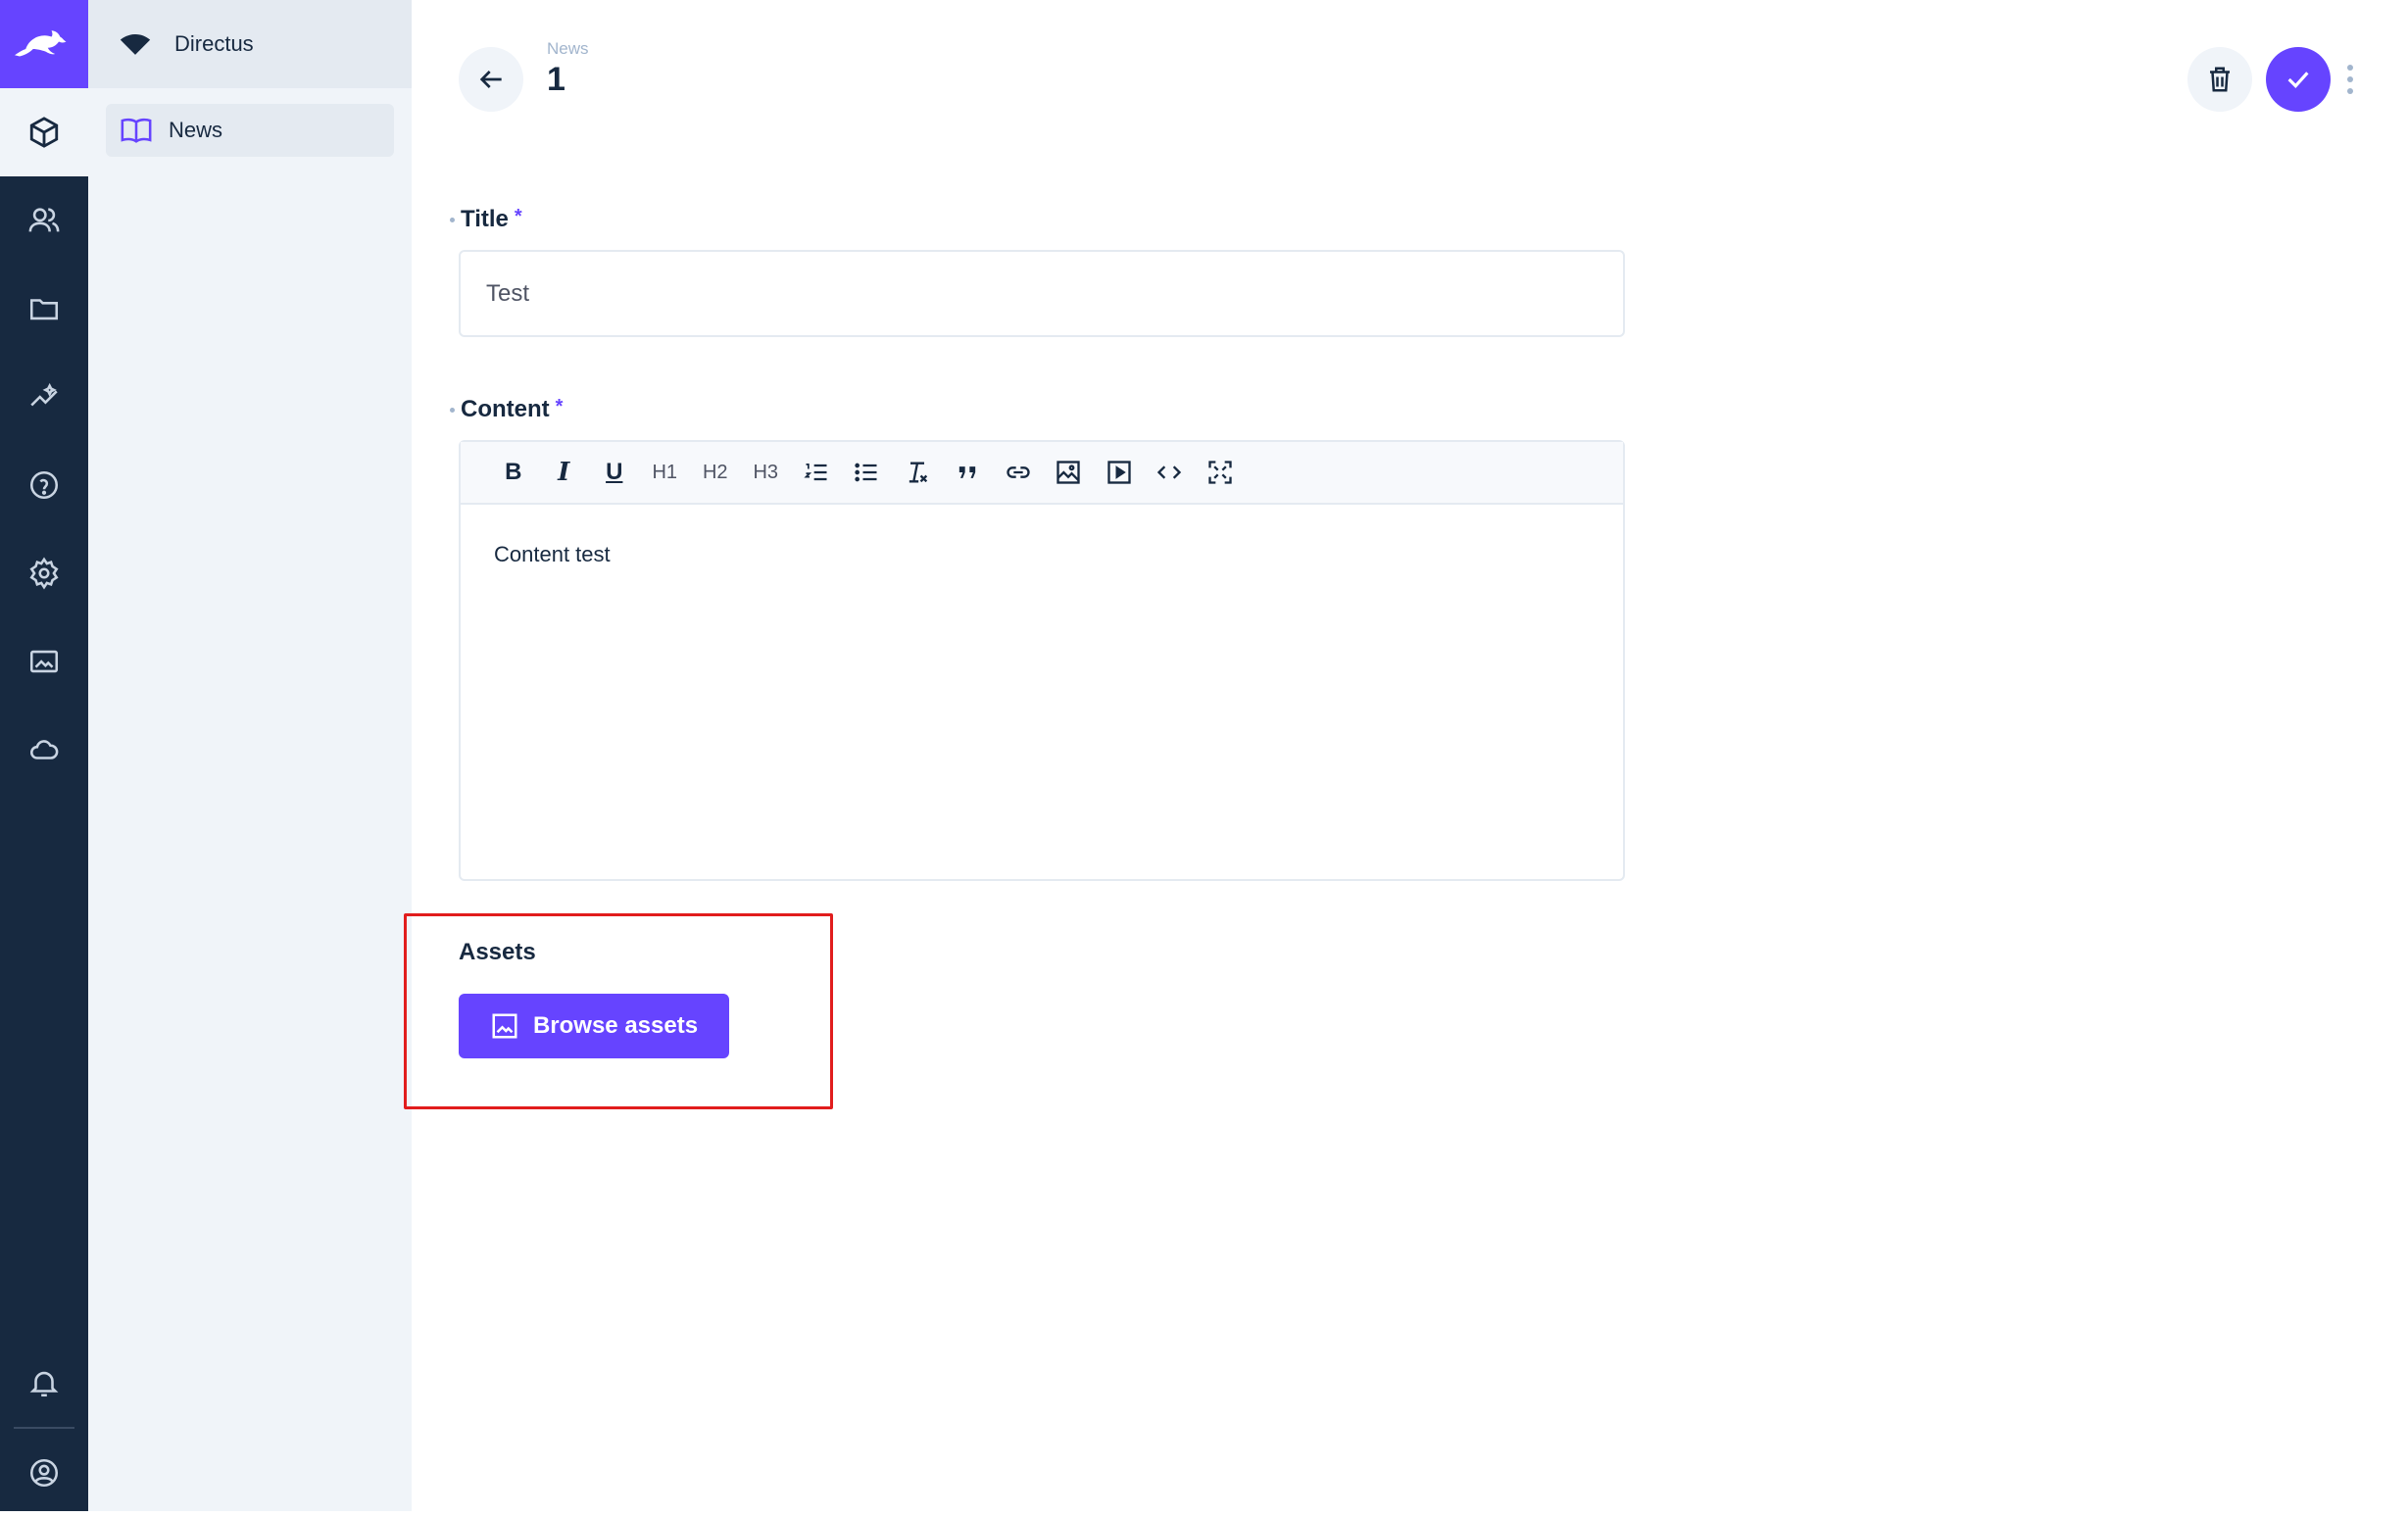  Describe the element at coordinates (196, 130) in the screenshot. I see `nav-item-label: News` at that location.